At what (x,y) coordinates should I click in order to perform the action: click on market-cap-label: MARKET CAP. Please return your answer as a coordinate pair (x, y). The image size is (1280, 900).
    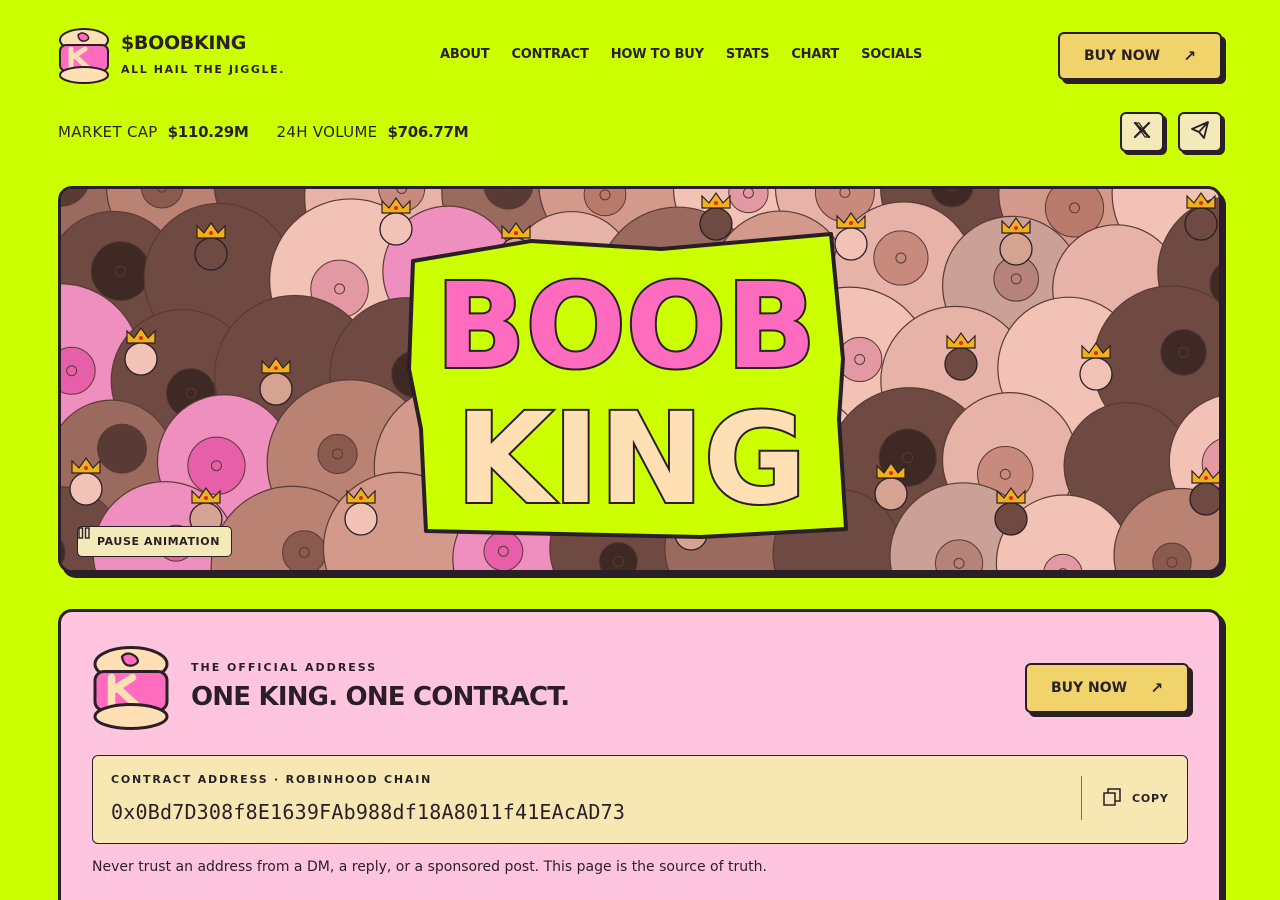
    Looking at the image, I should click on (108, 132).